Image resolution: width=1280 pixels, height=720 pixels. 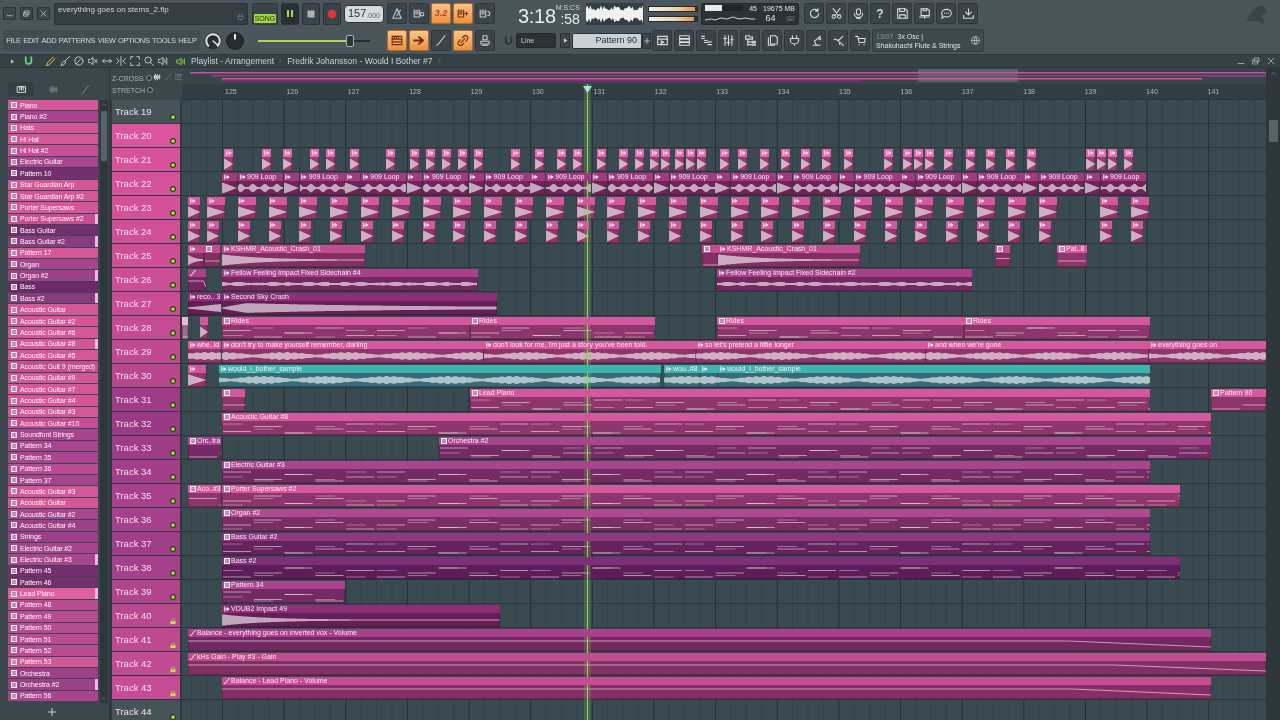 What do you see at coordinates (565, 40) in the screenshot?
I see `arrow-button` at bounding box center [565, 40].